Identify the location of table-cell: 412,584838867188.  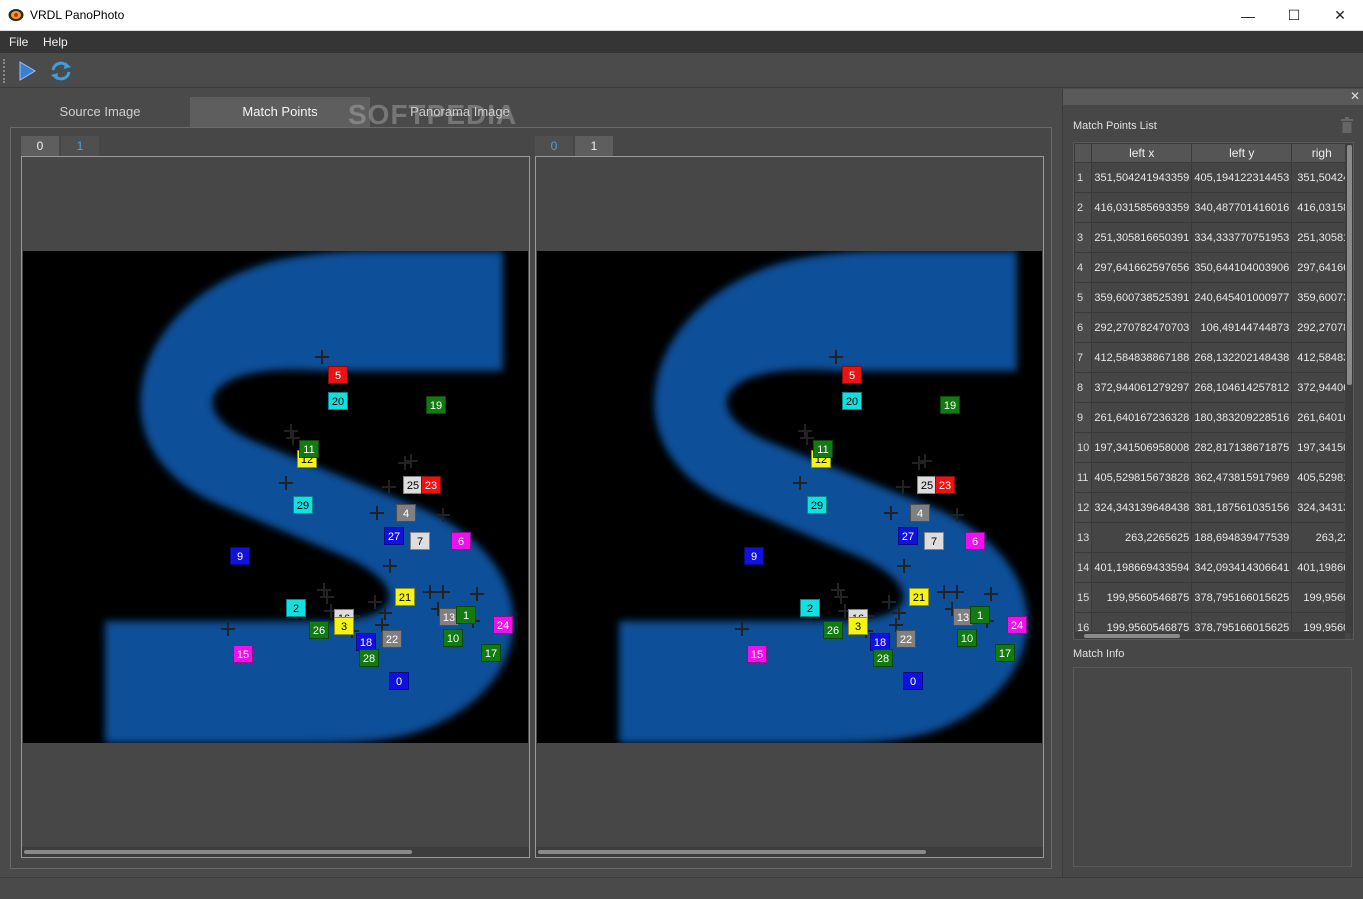
(1142, 357).